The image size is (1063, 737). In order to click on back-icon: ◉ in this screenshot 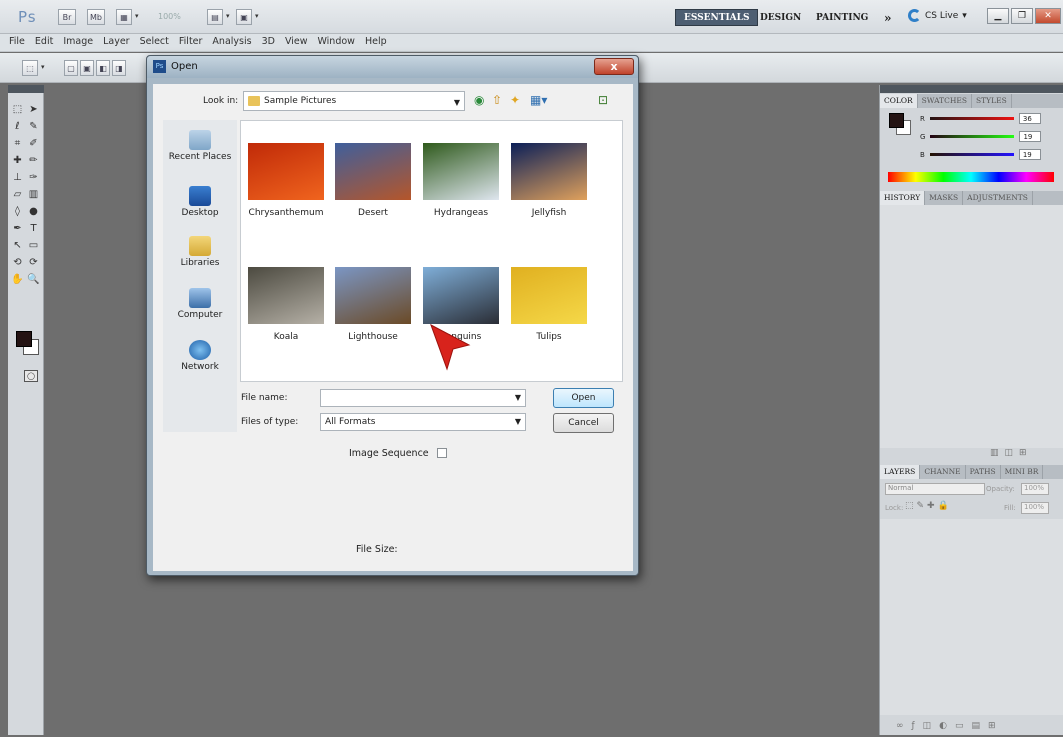, I will do `click(479, 100)`.